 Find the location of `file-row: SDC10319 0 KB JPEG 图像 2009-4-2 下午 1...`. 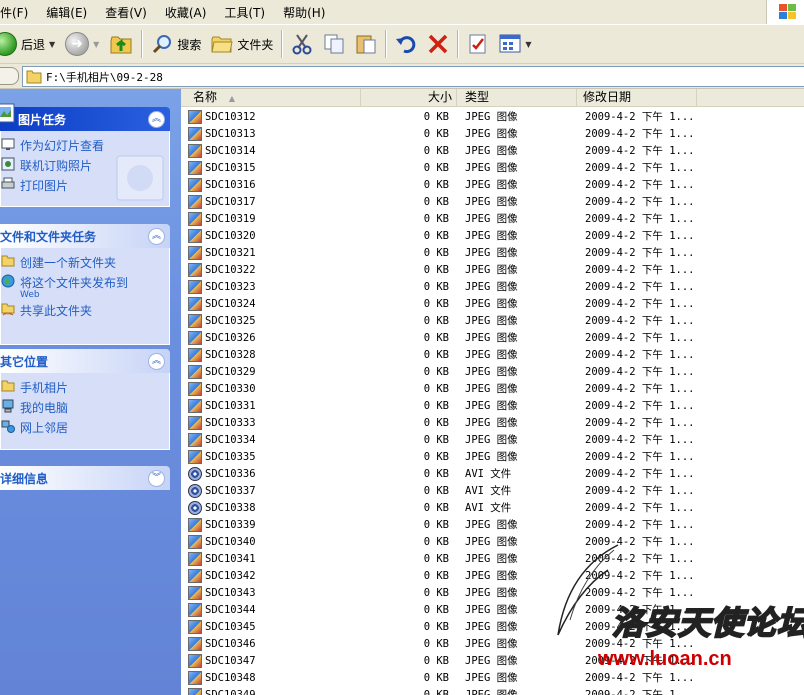

file-row: SDC10319 0 KB JPEG 图像 2009-4-2 下午 1... is located at coordinates (443, 218).